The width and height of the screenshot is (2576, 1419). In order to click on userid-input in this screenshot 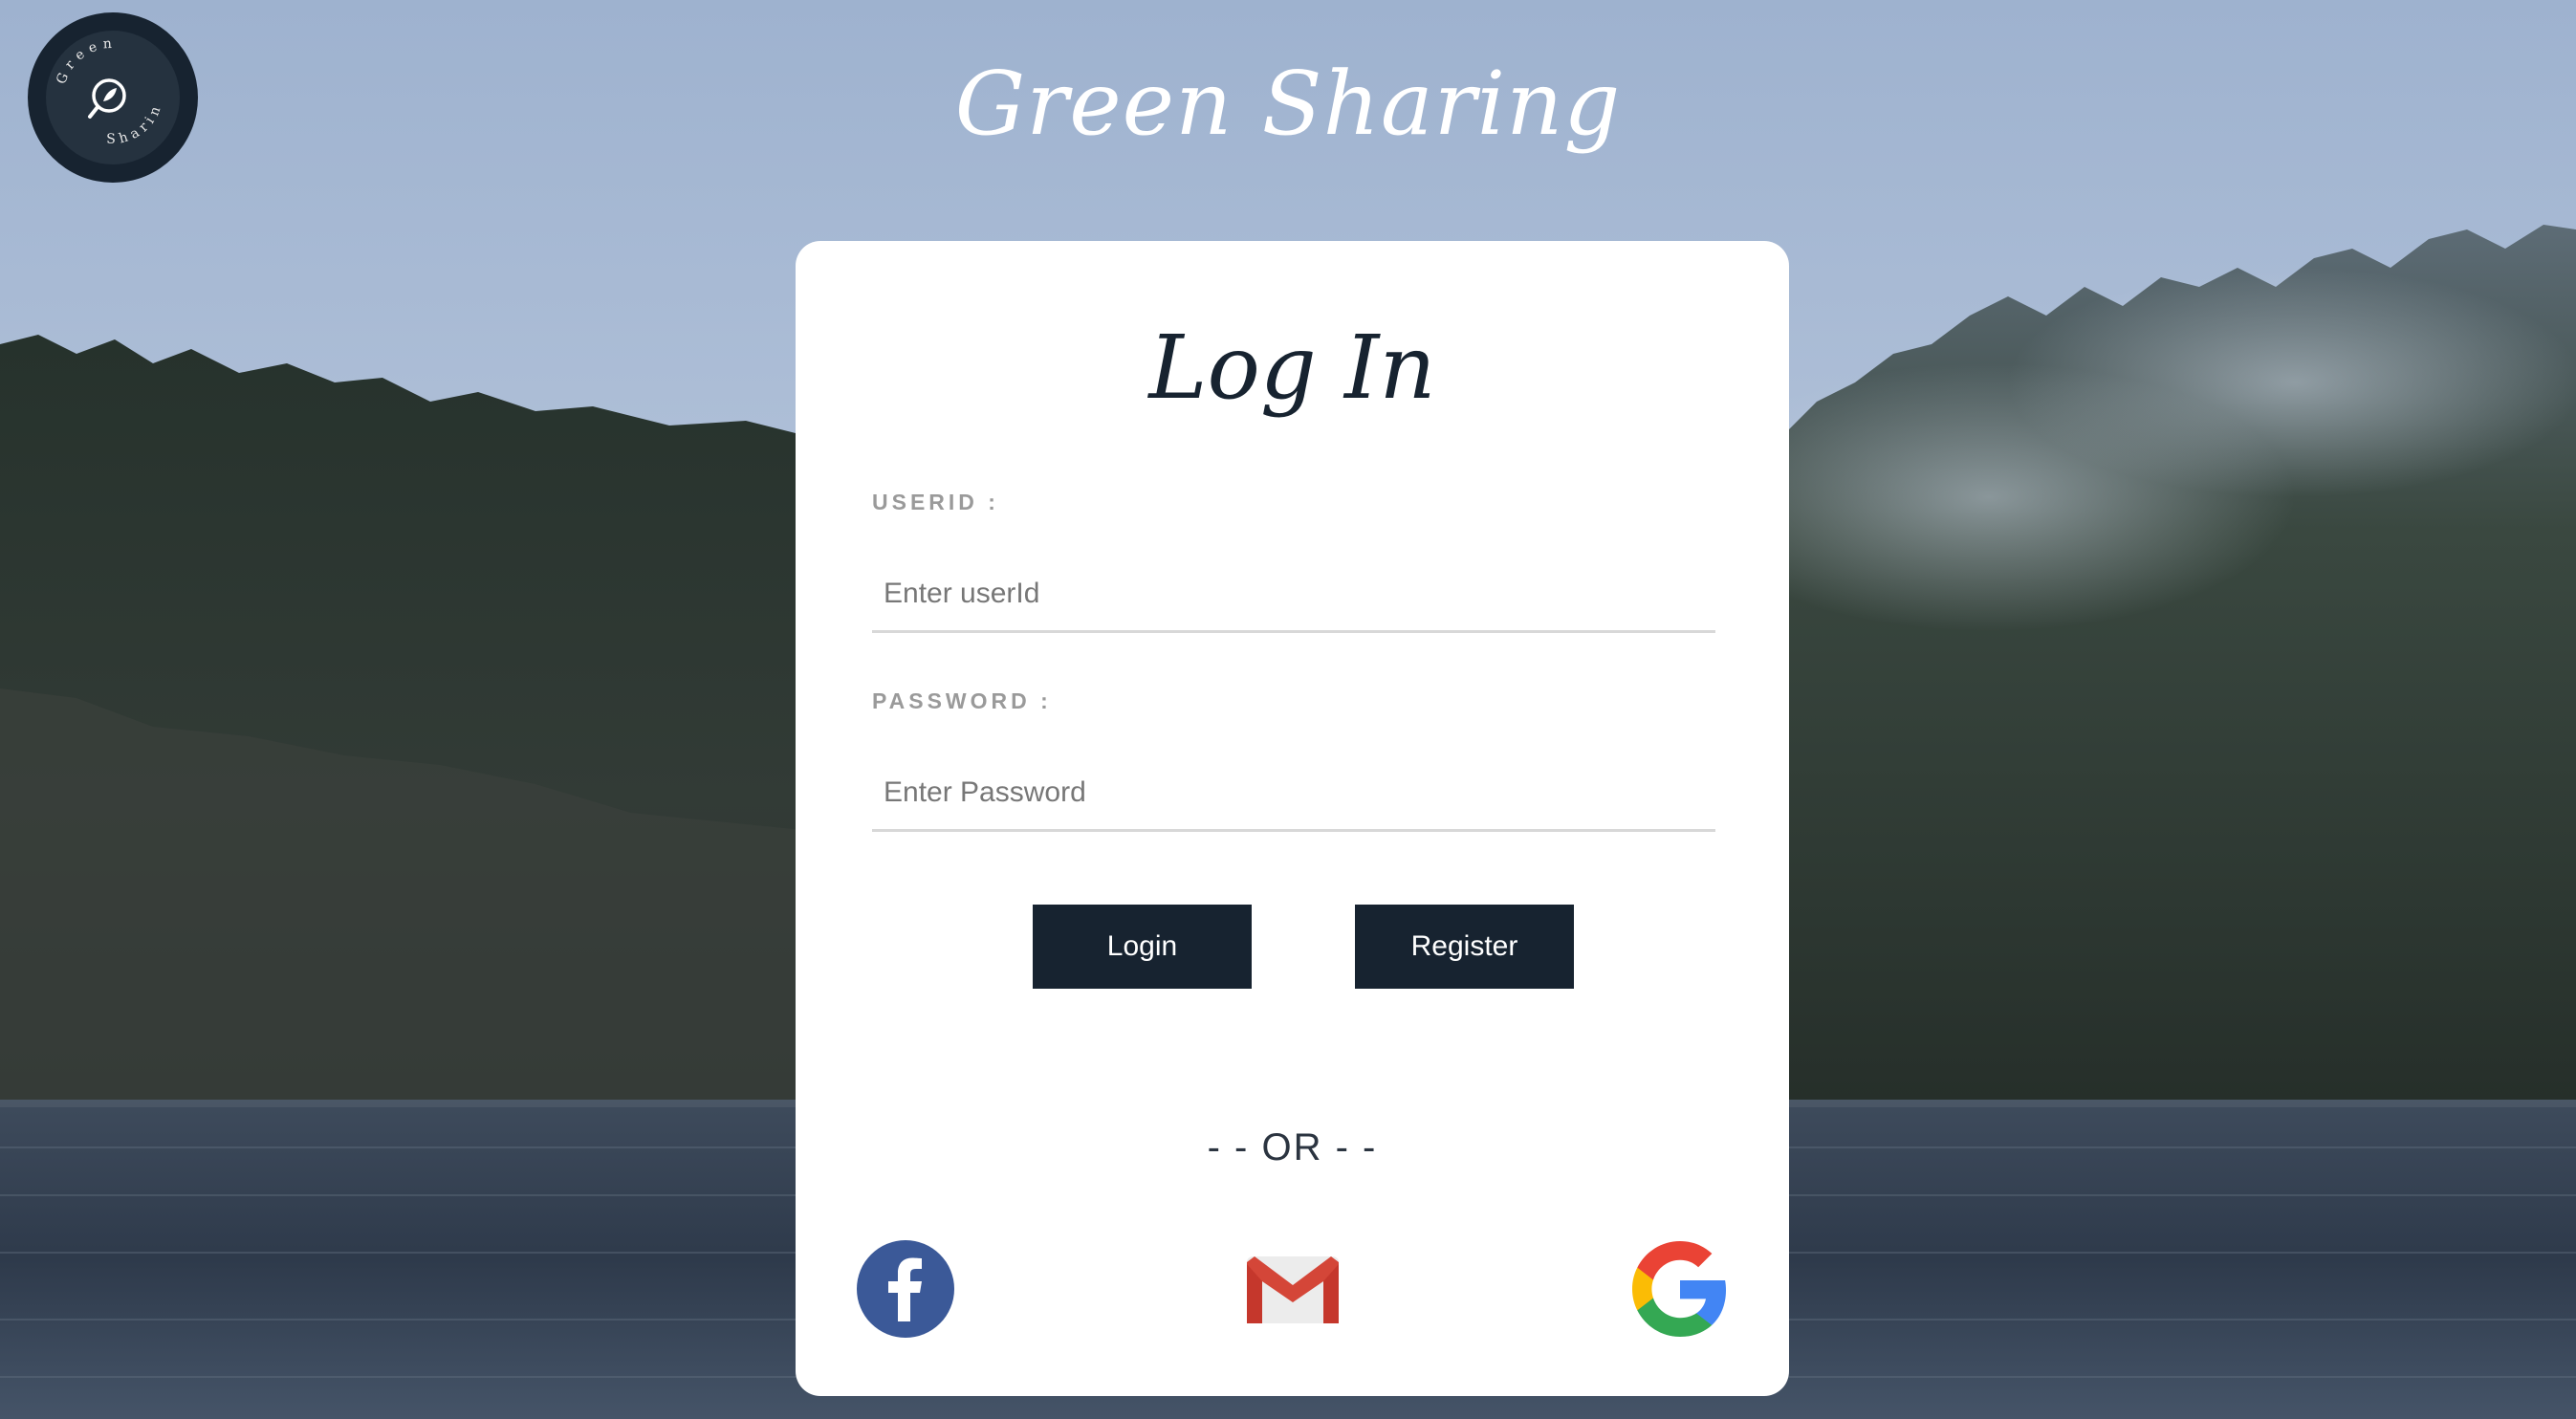, I will do `click(1293, 595)`.